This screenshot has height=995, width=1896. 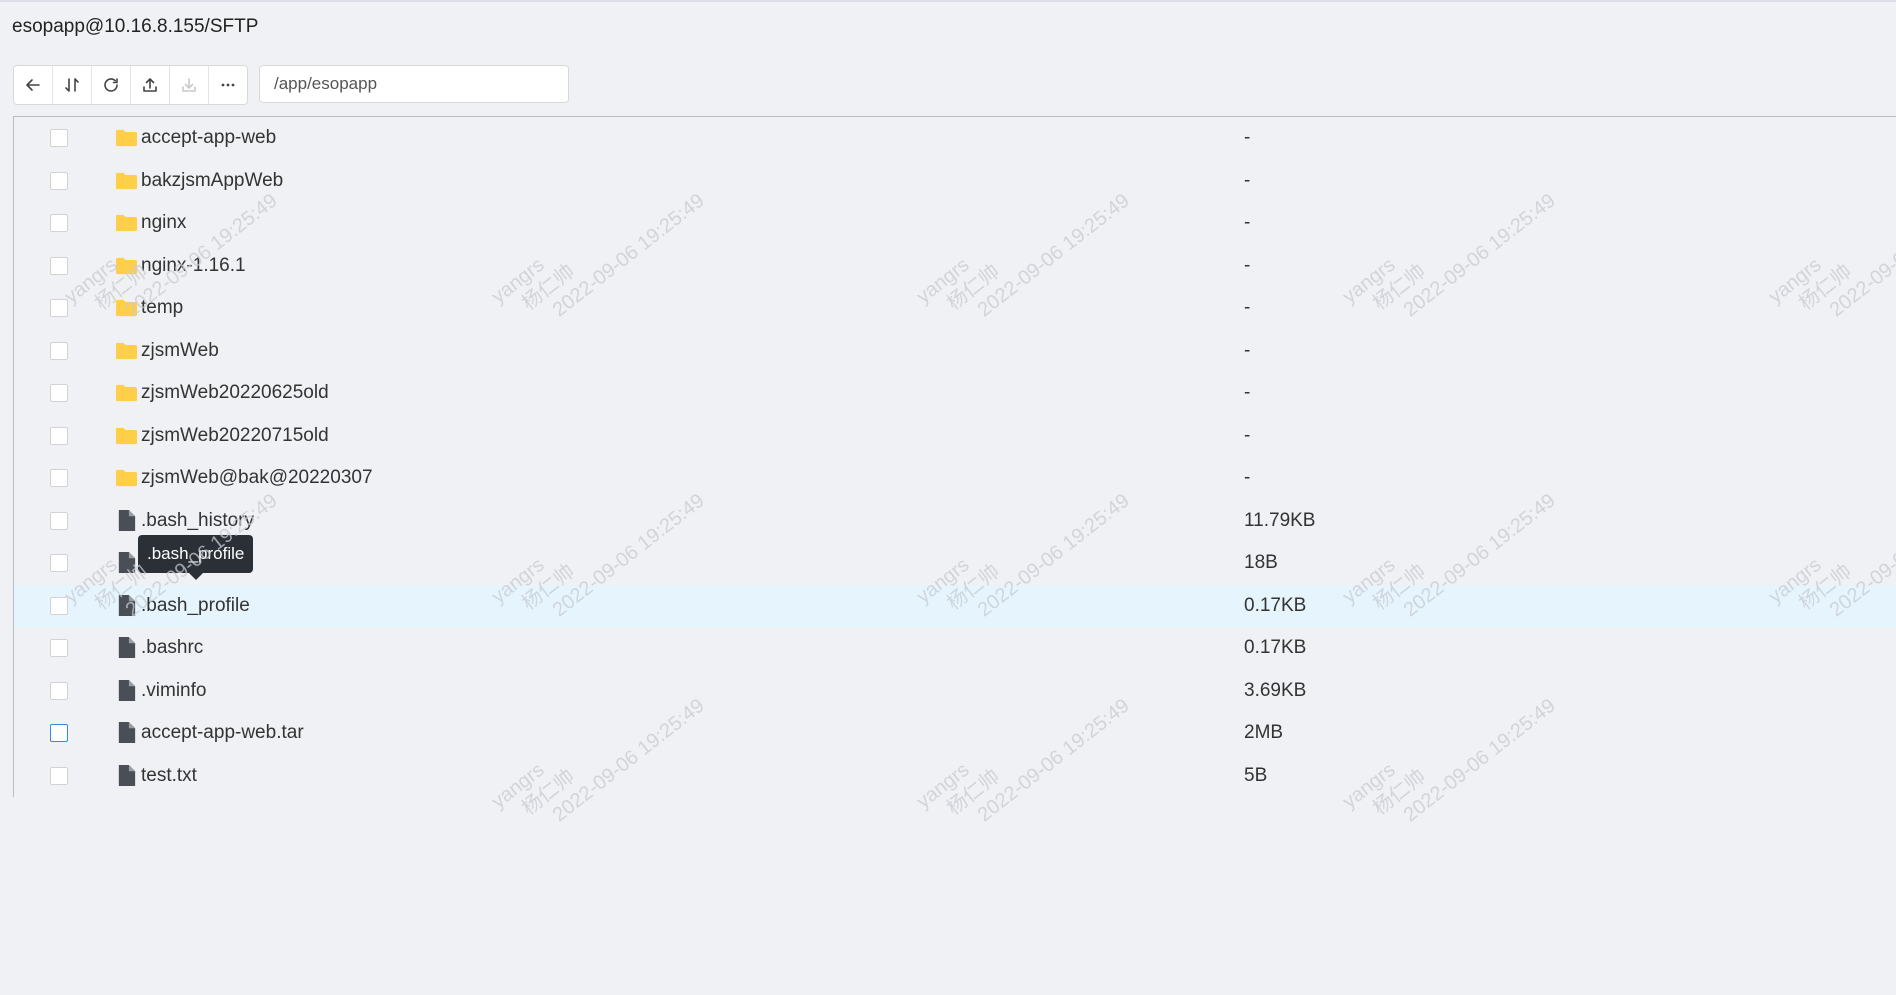 I want to click on file-name: test.txt, so click(x=169, y=776).